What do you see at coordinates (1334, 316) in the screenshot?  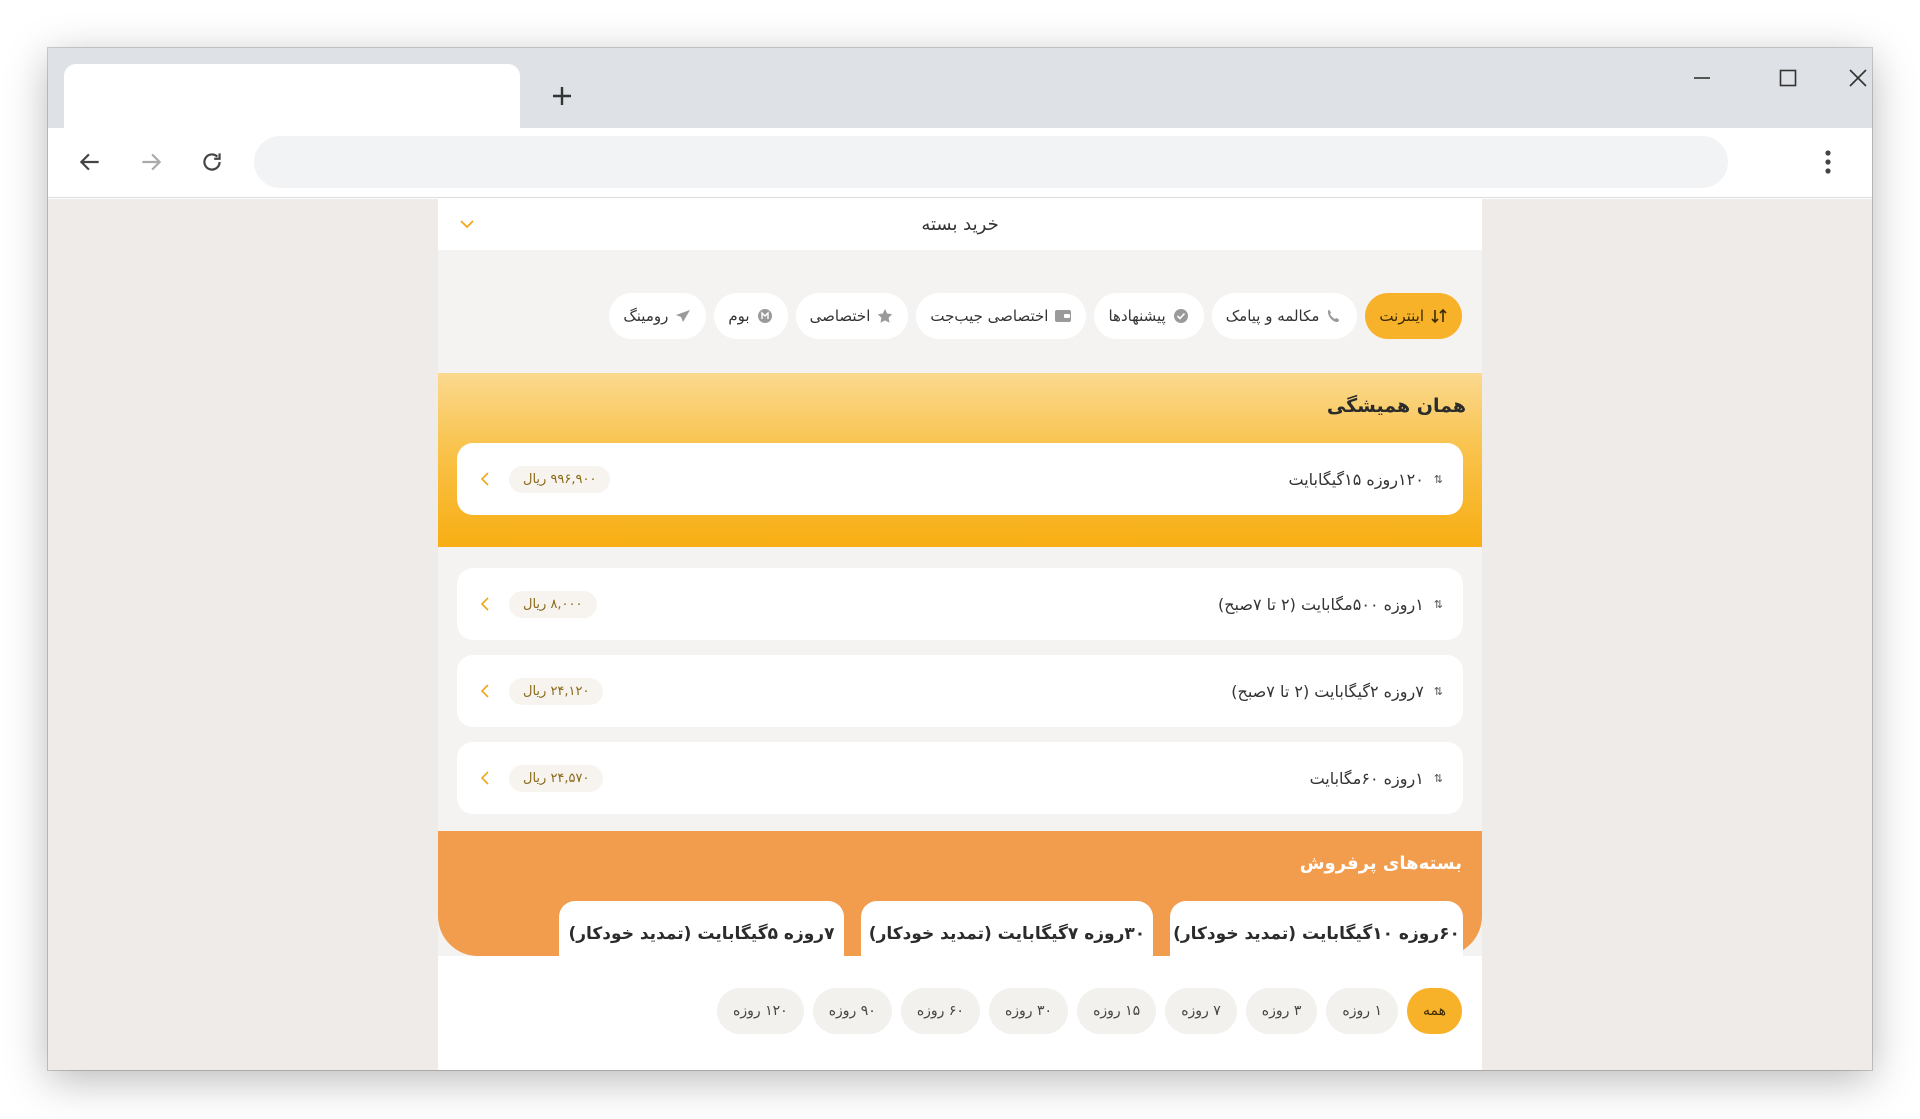 I see `phone-icon` at bounding box center [1334, 316].